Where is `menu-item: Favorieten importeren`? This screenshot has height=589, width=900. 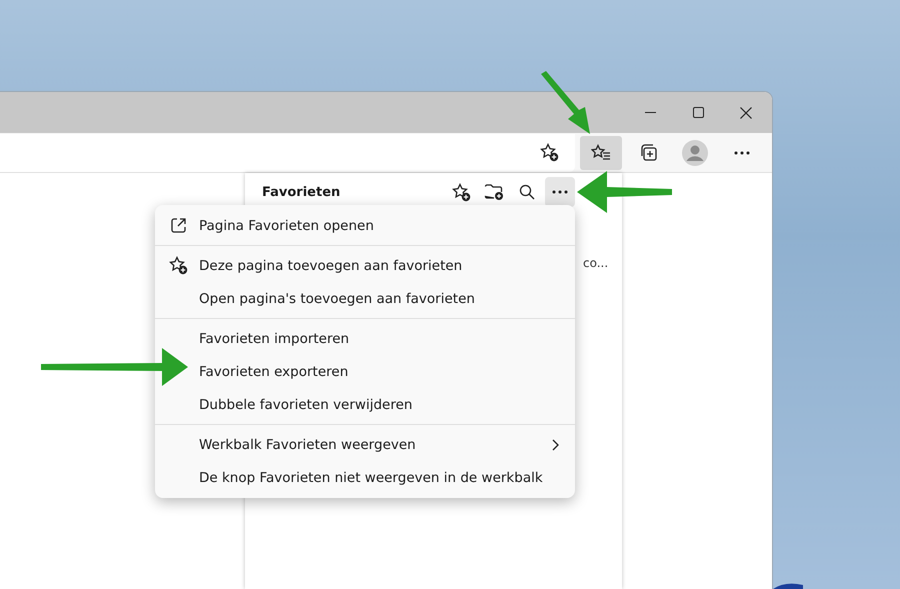 menu-item: Favorieten importeren is located at coordinates (365, 338).